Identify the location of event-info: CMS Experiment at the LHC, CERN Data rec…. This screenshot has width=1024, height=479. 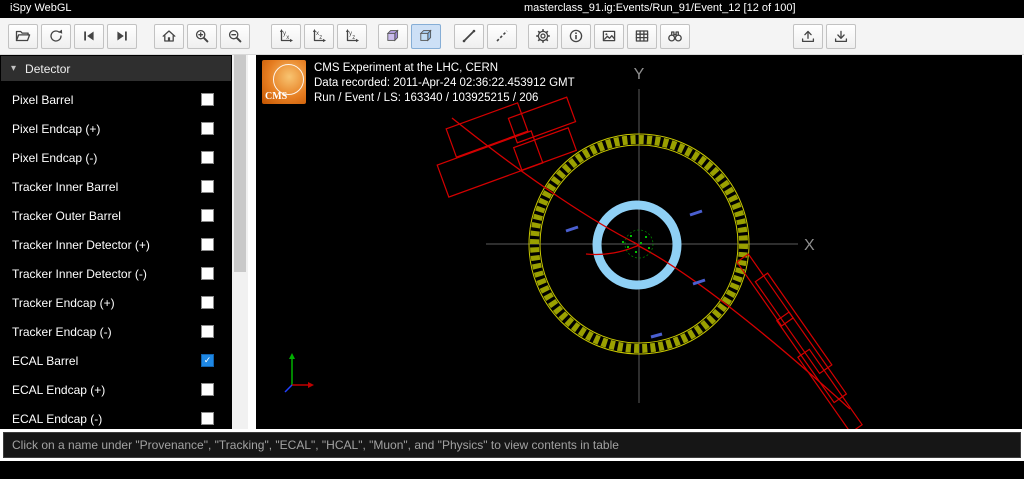
(444, 83).